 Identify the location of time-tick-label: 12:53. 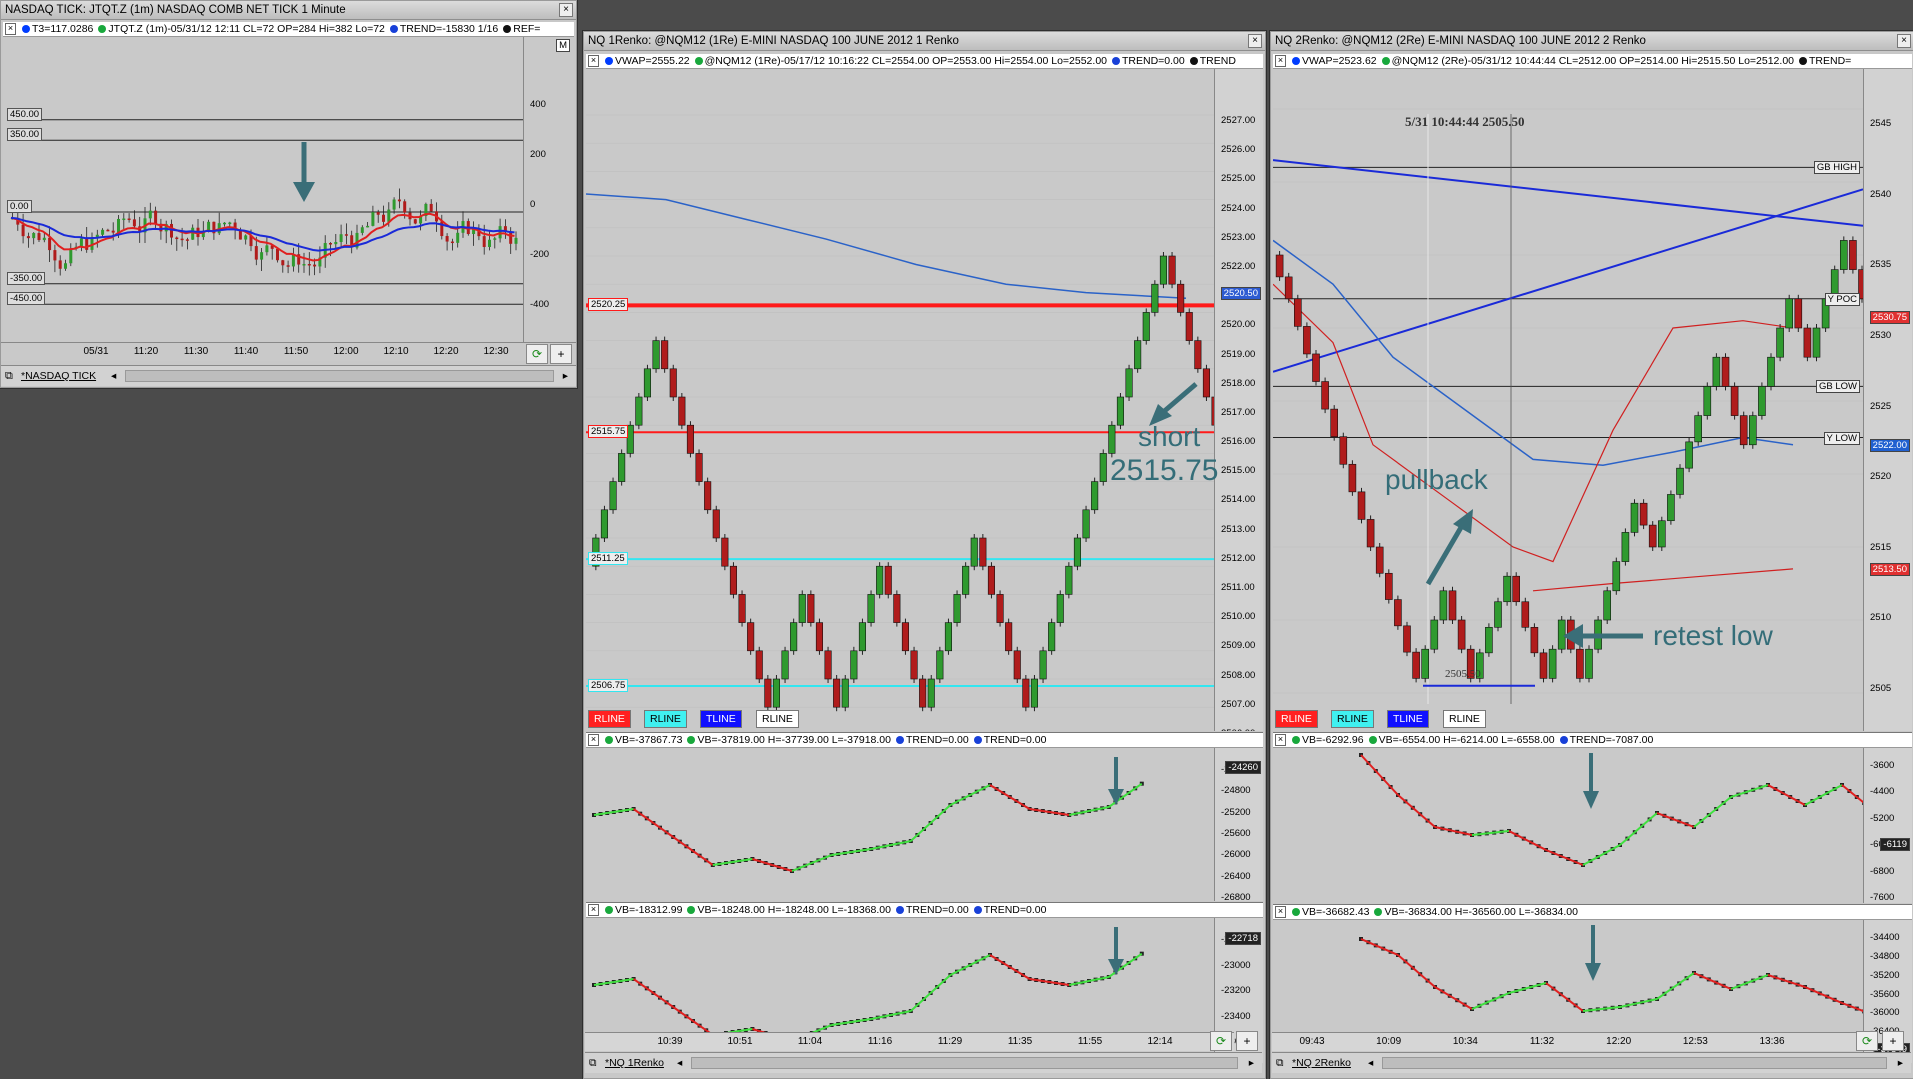
(1695, 1041).